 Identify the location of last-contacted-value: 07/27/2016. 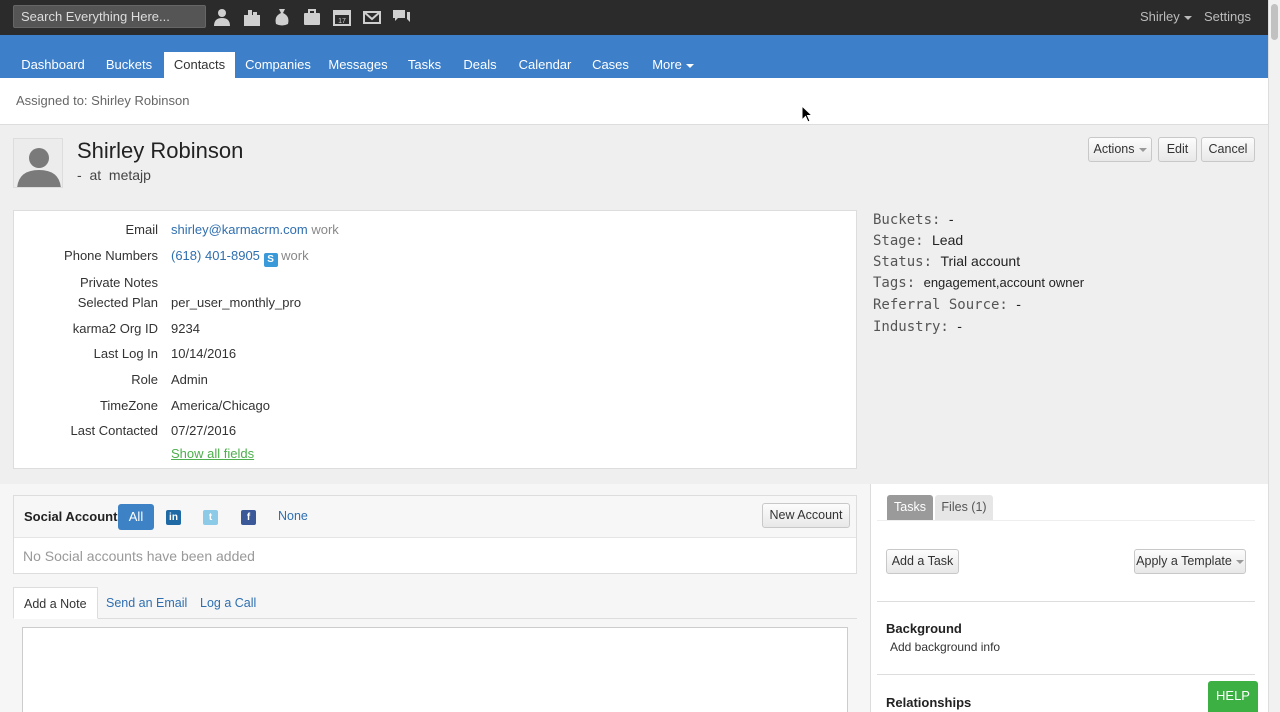
(204, 430).